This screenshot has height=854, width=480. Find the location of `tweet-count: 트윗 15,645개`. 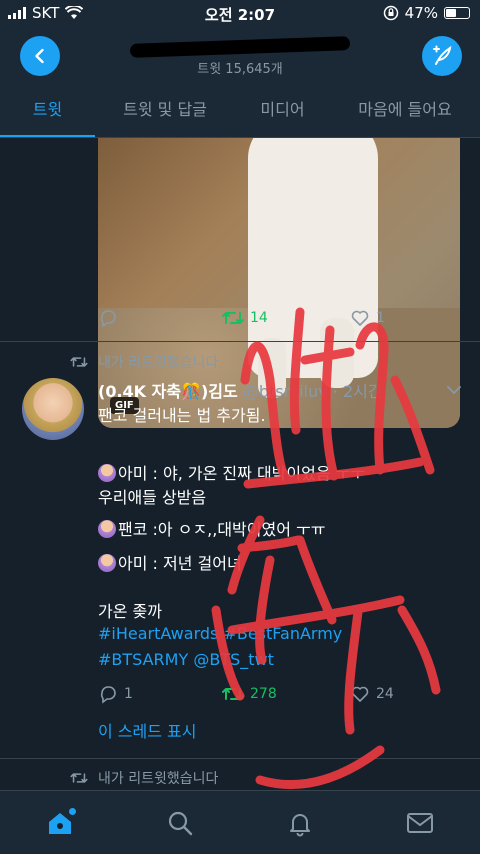

tweet-count: 트윗 15,645개 is located at coordinates (240, 69).